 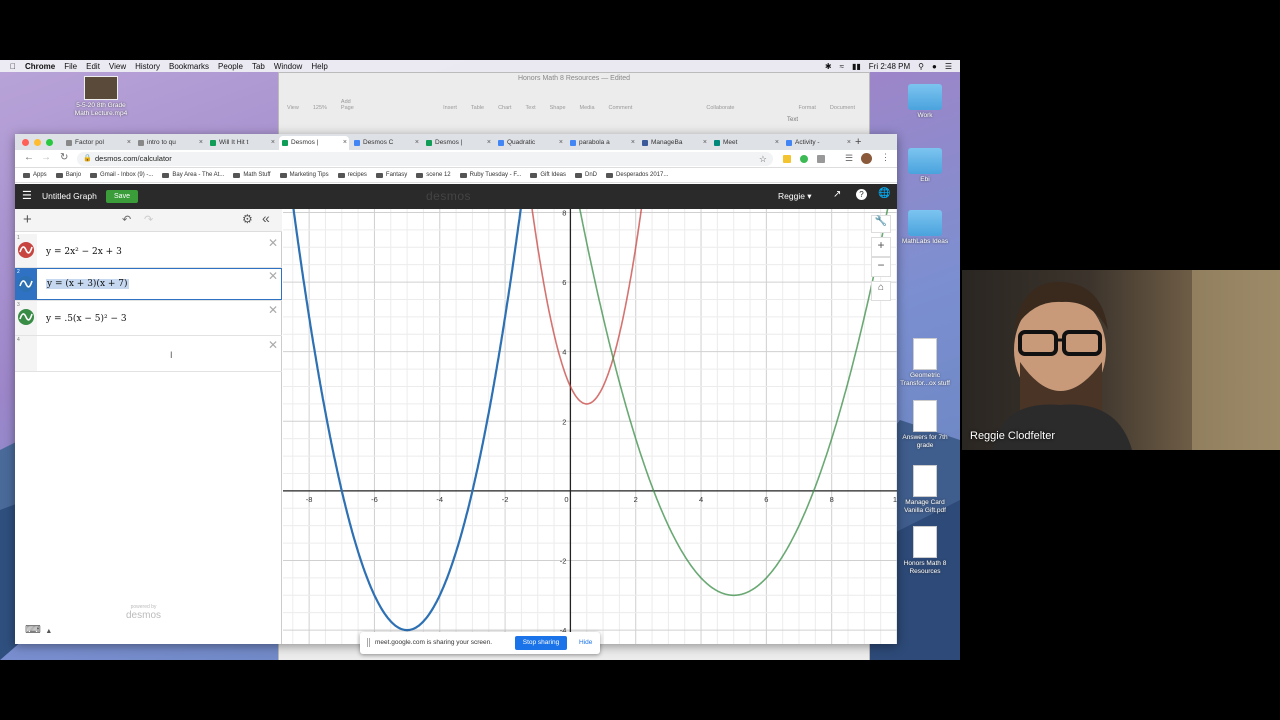 I want to click on expression-row-4-empty: 4 I ✕, so click(x=148, y=354).